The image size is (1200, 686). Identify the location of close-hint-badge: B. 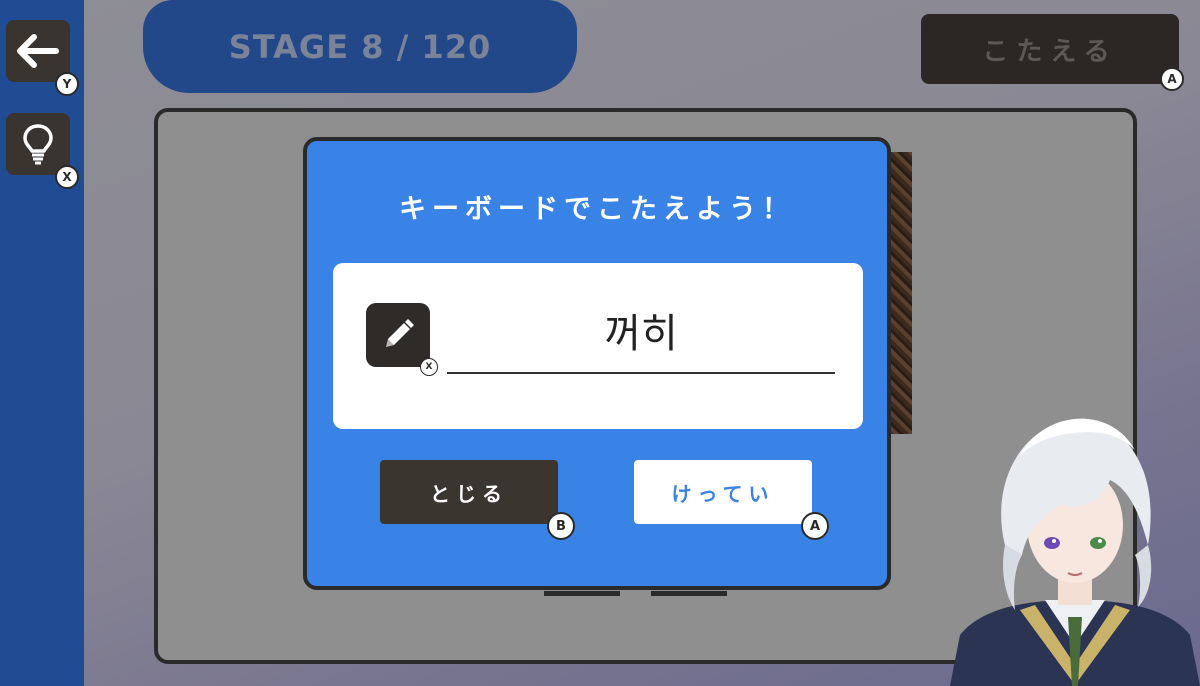
(561, 526).